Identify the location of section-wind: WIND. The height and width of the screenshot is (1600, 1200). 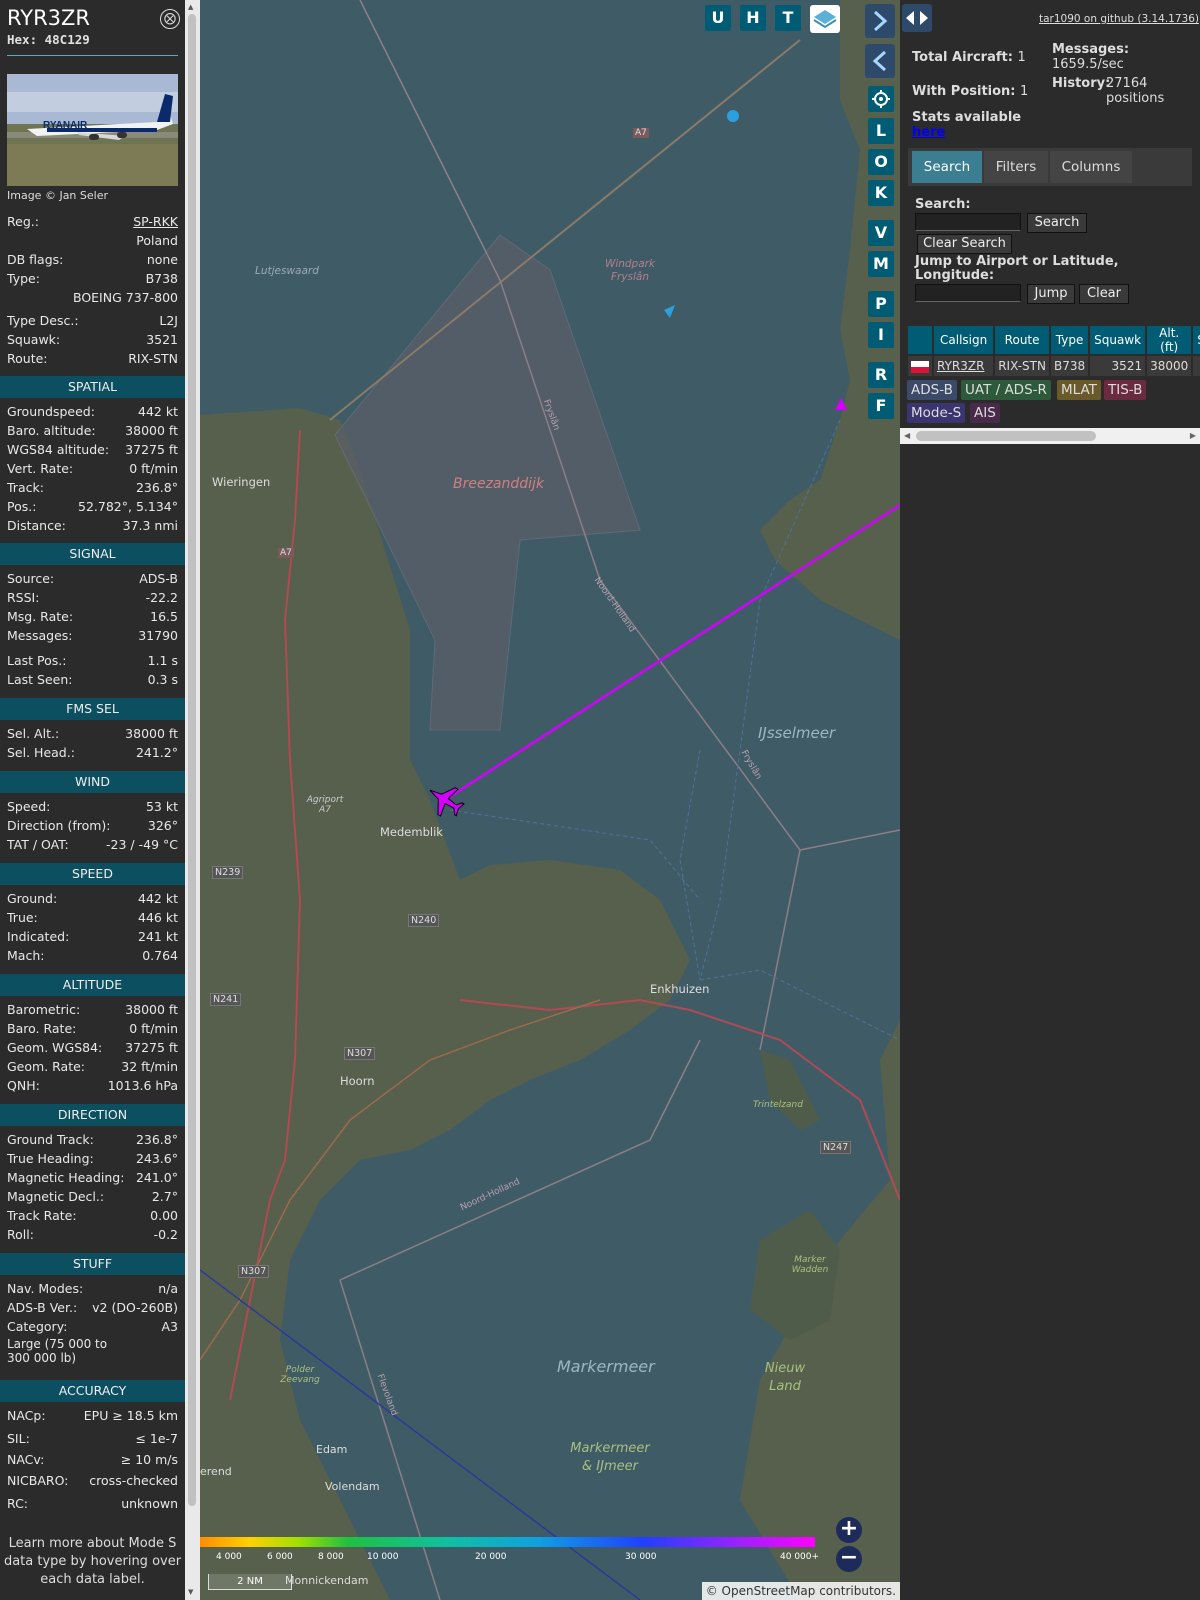
(92, 782).